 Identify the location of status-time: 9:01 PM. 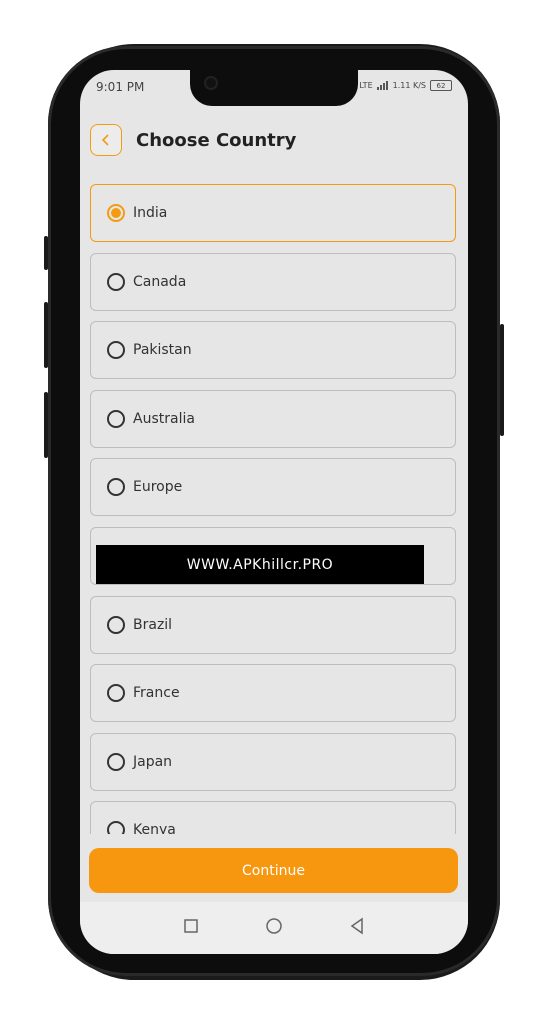
(120, 87).